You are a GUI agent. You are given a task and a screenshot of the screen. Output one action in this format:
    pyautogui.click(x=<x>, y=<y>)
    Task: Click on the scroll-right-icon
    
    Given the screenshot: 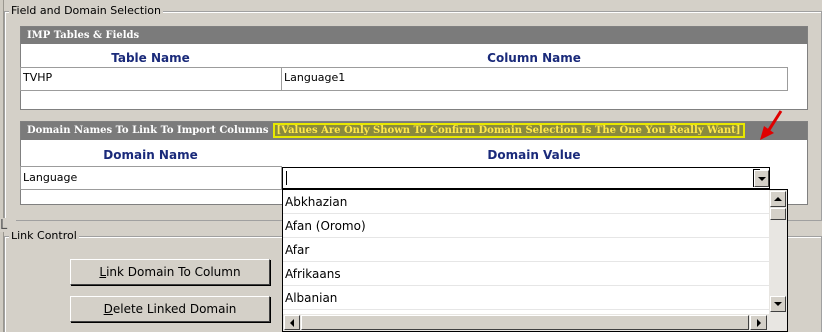 What is the action you would take?
    pyautogui.click(x=758, y=322)
    